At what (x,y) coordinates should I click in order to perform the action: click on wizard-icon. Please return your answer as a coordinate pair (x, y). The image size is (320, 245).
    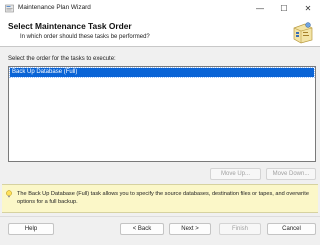
    Looking at the image, I should click on (9, 8).